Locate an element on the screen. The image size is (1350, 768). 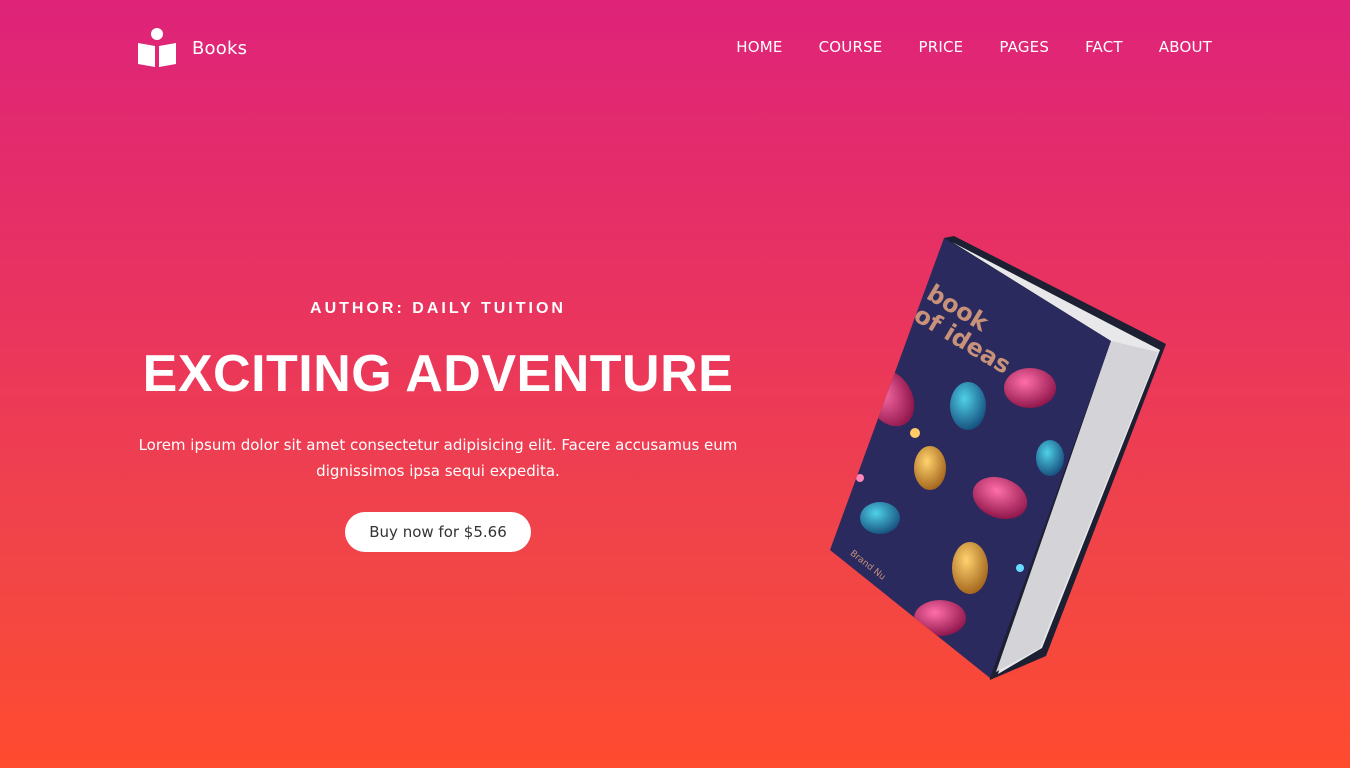
book-illustration: book of ideas Brand Nu is located at coordinates (998, 458).